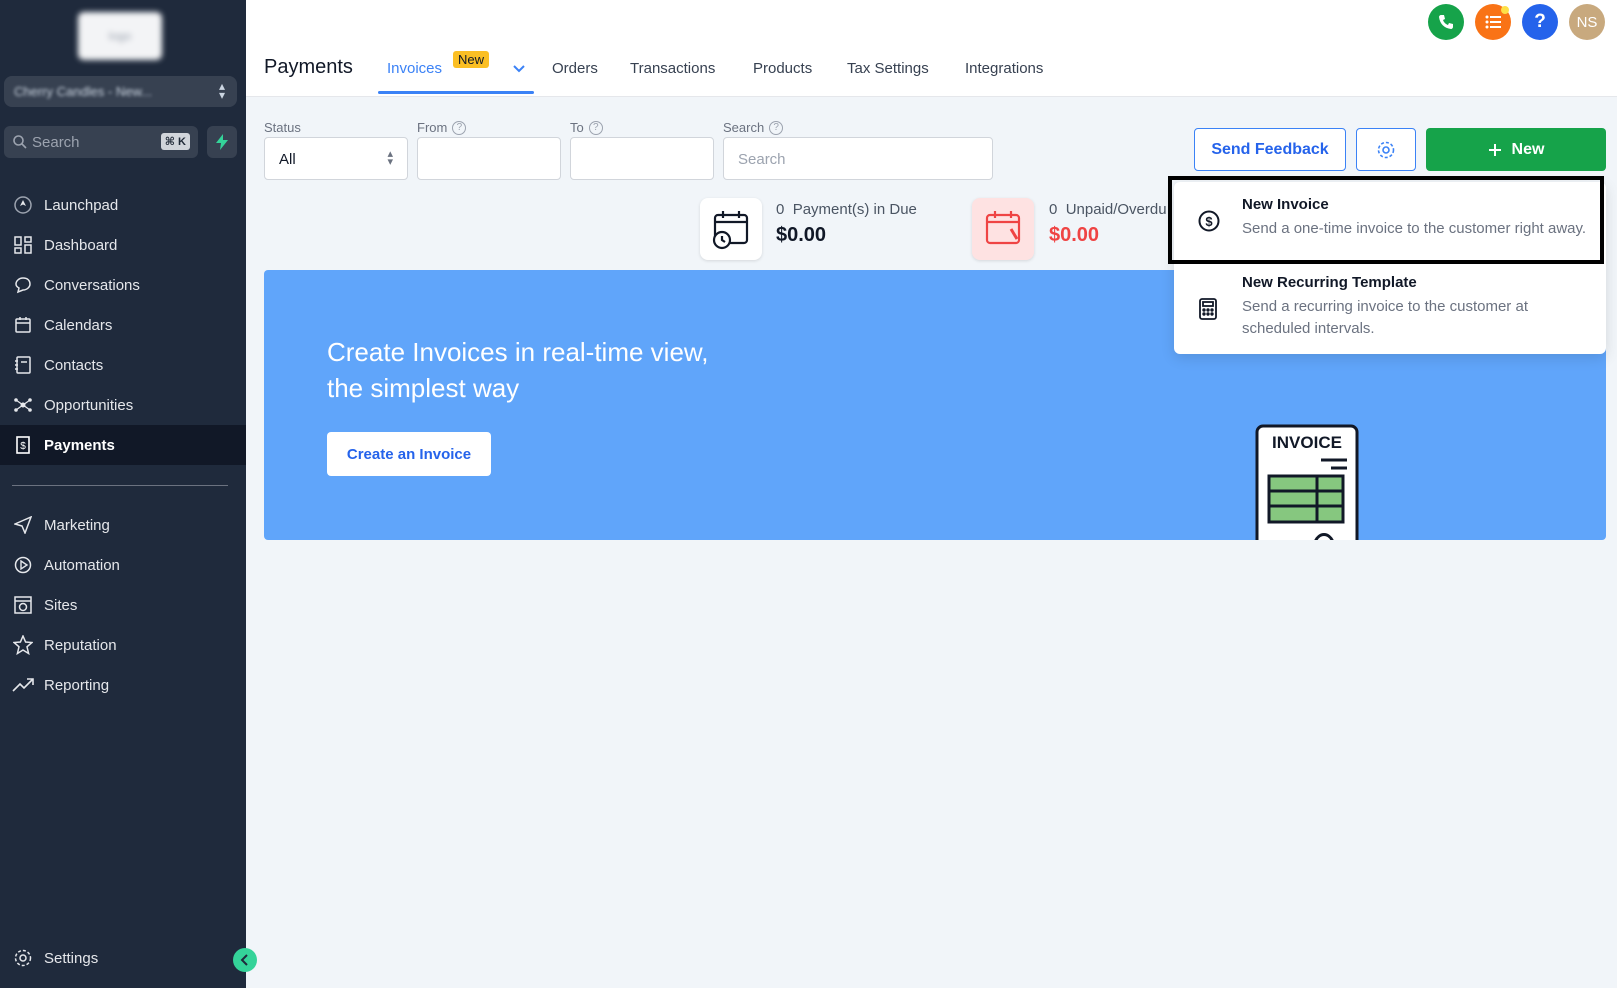  Describe the element at coordinates (23, 605) in the screenshot. I see `globe-window-icon` at that location.